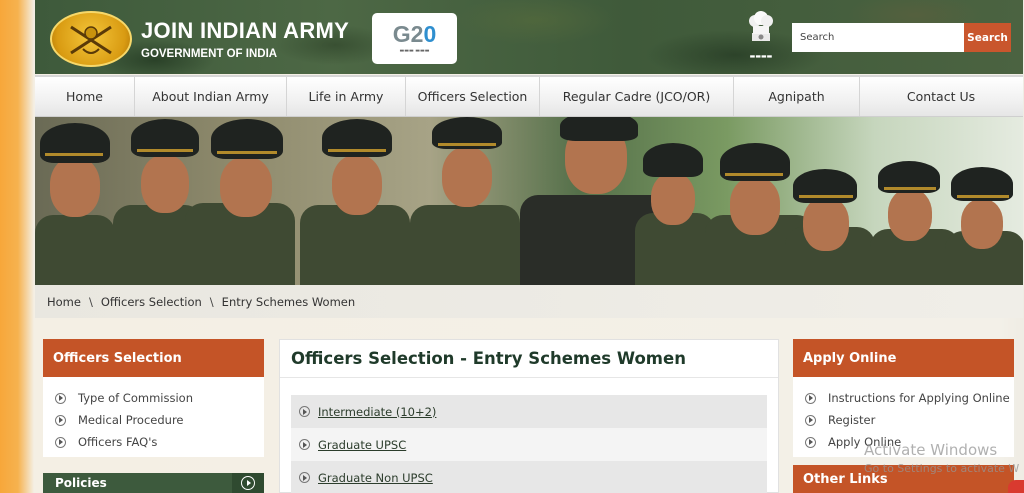 The width and height of the screenshot is (1024, 493). What do you see at coordinates (529, 477) in the screenshot?
I see `scheme-item-graduate-non-upsc: Graduate Non UPSC` at bounding box center [529, 477].